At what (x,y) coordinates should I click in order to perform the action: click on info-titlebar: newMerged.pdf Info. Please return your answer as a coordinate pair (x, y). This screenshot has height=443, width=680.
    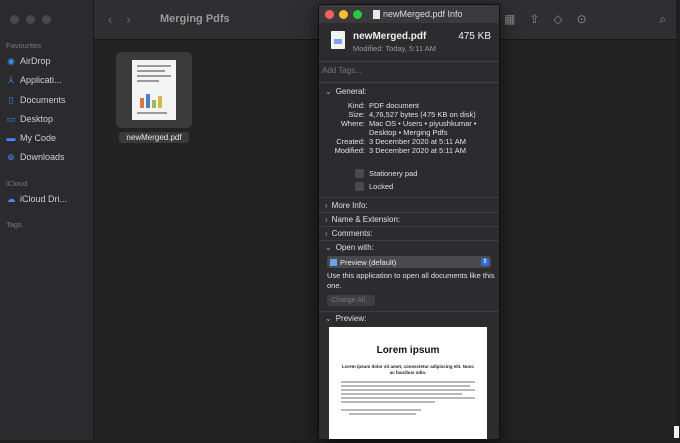
    Looking at the image, I should click on (409, 14).